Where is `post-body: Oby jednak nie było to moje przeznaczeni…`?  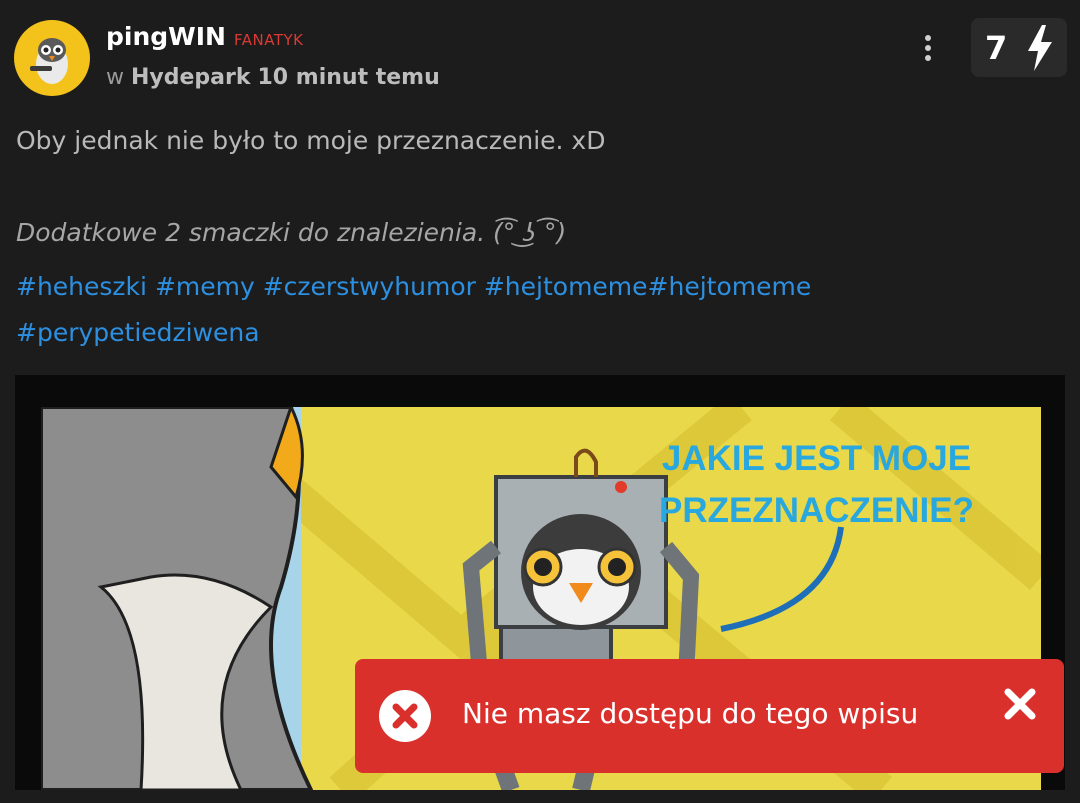
post-body: Oby jednak nie było to moje przeznaczeni… is located at coordinates (311, 140).